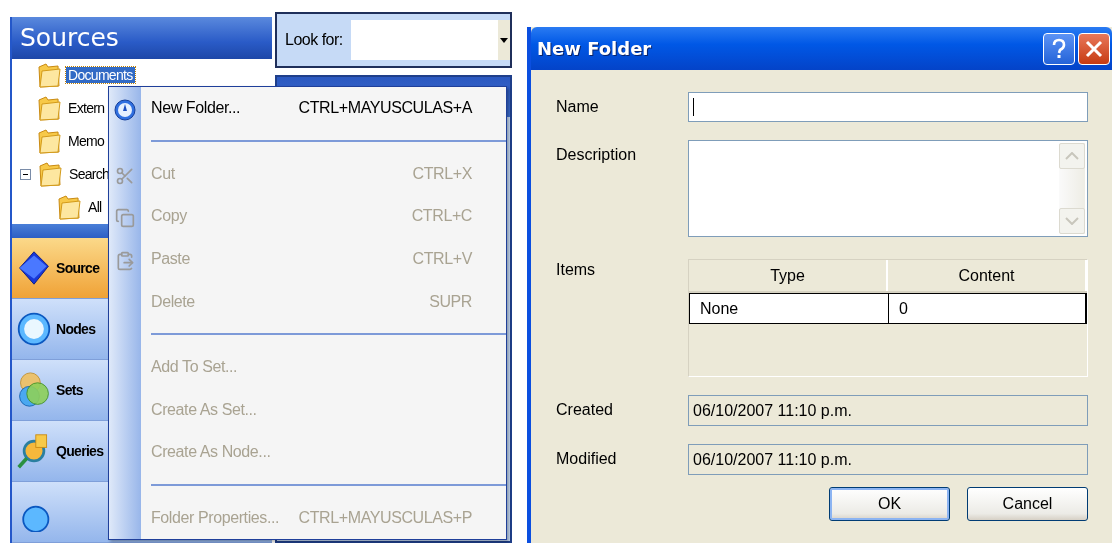 The width and height of the screenshot is (1112, 543). I want to click on dropdown-arrow-icon, so click(504, 40).